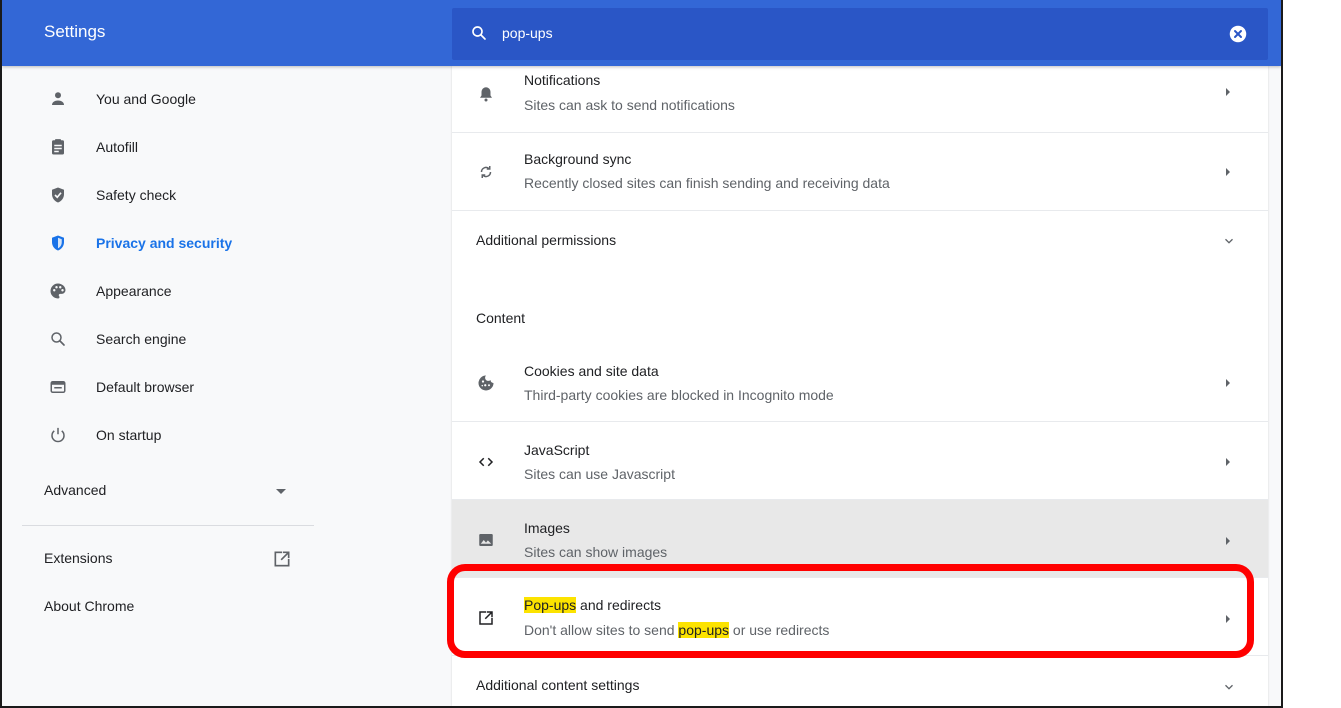 This screenshot has height=708, width=1341. I want to click on power-icon, so click(58, 435).